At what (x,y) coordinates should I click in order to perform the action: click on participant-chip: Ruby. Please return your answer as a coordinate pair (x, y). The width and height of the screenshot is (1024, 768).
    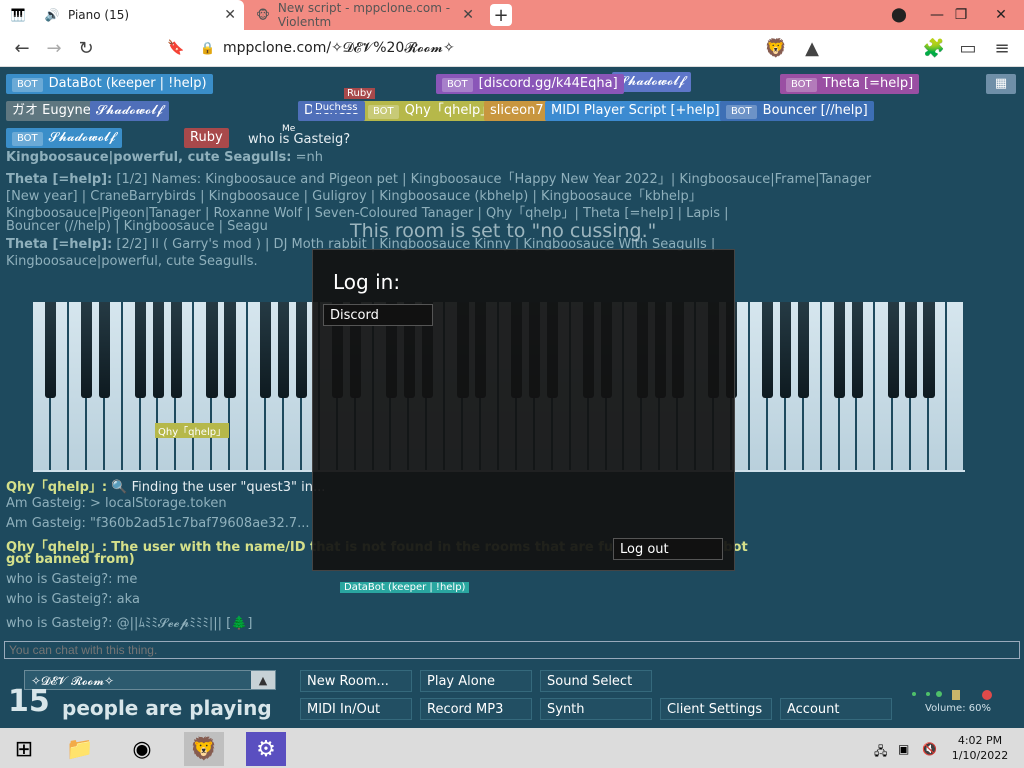
    Looking at the image, I should click on (206, 138).